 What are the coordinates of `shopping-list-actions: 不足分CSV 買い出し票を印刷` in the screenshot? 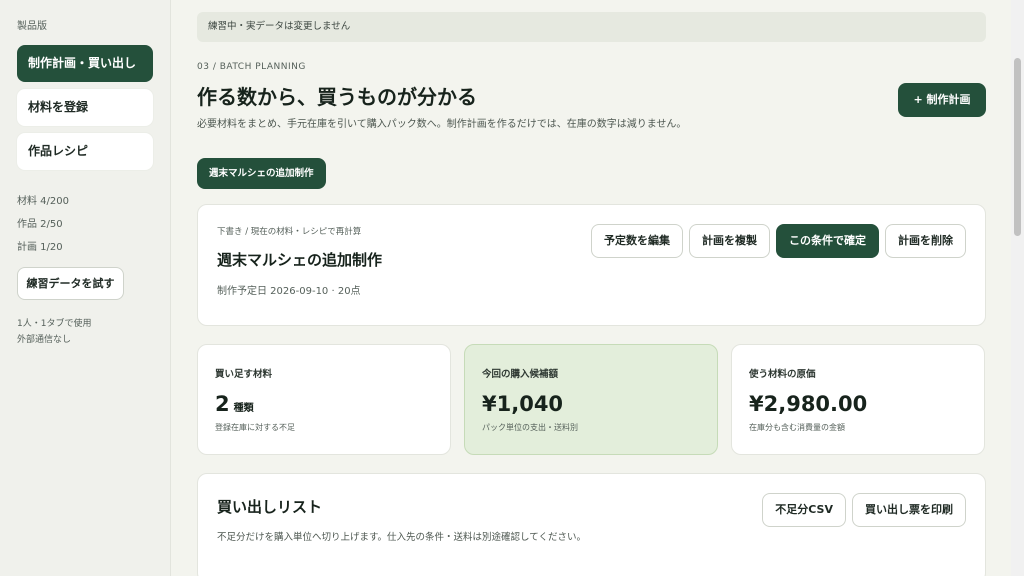 It's located at (864, 510).